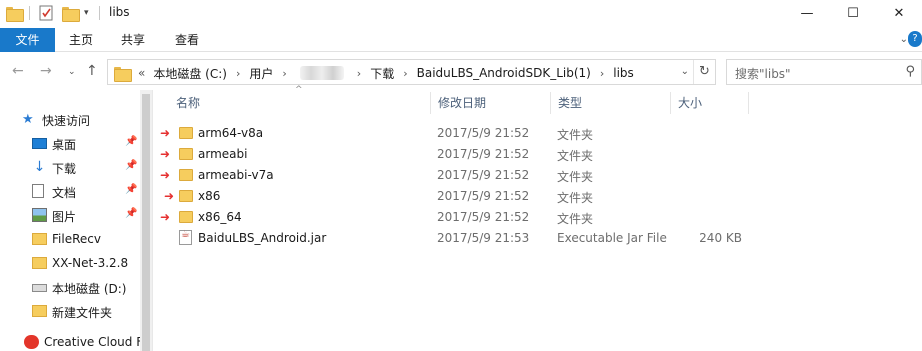 This screenshot has width=922, height=351. I want to click on nav-label: 图片, so click(64, 217).